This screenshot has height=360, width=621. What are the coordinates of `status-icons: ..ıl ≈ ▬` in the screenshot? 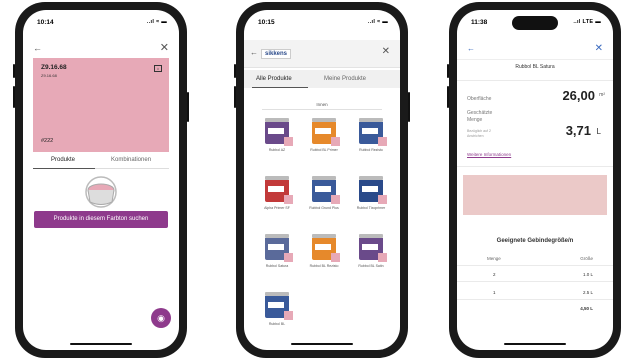 It's located at (156, 22).